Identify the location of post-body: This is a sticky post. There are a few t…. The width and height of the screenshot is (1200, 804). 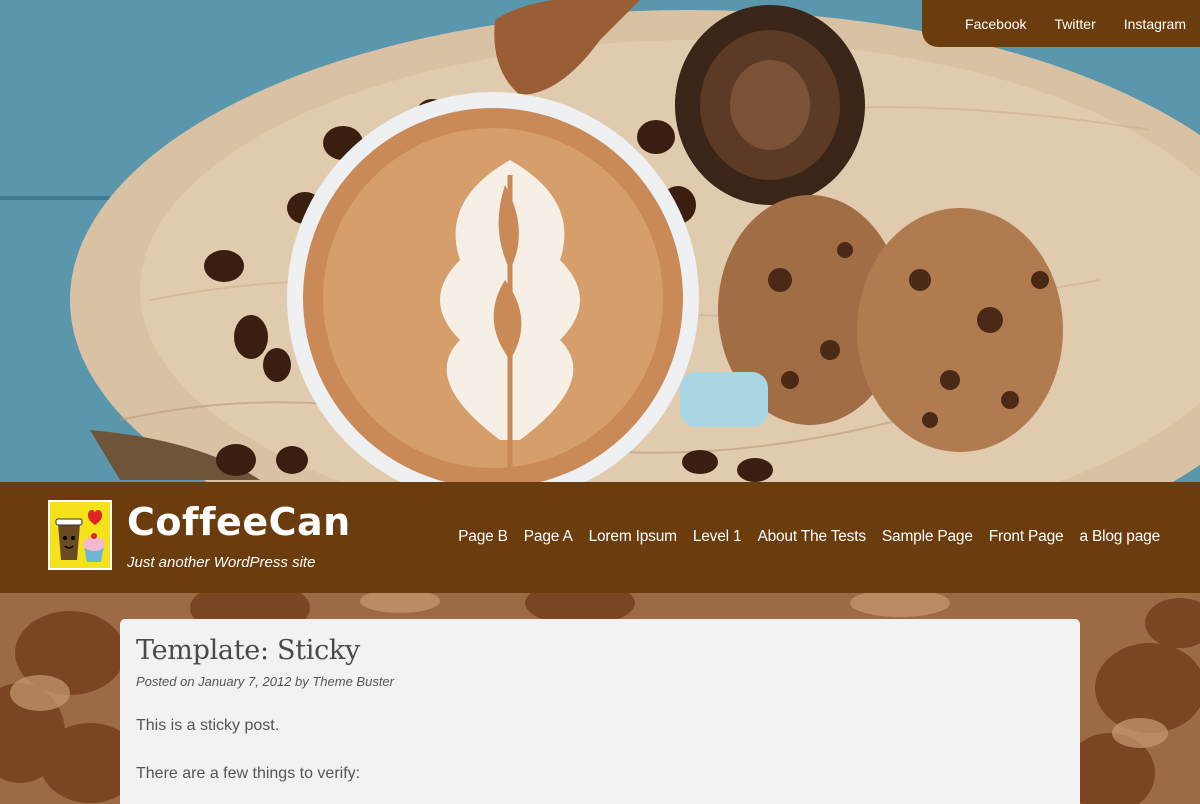
(600, 750).